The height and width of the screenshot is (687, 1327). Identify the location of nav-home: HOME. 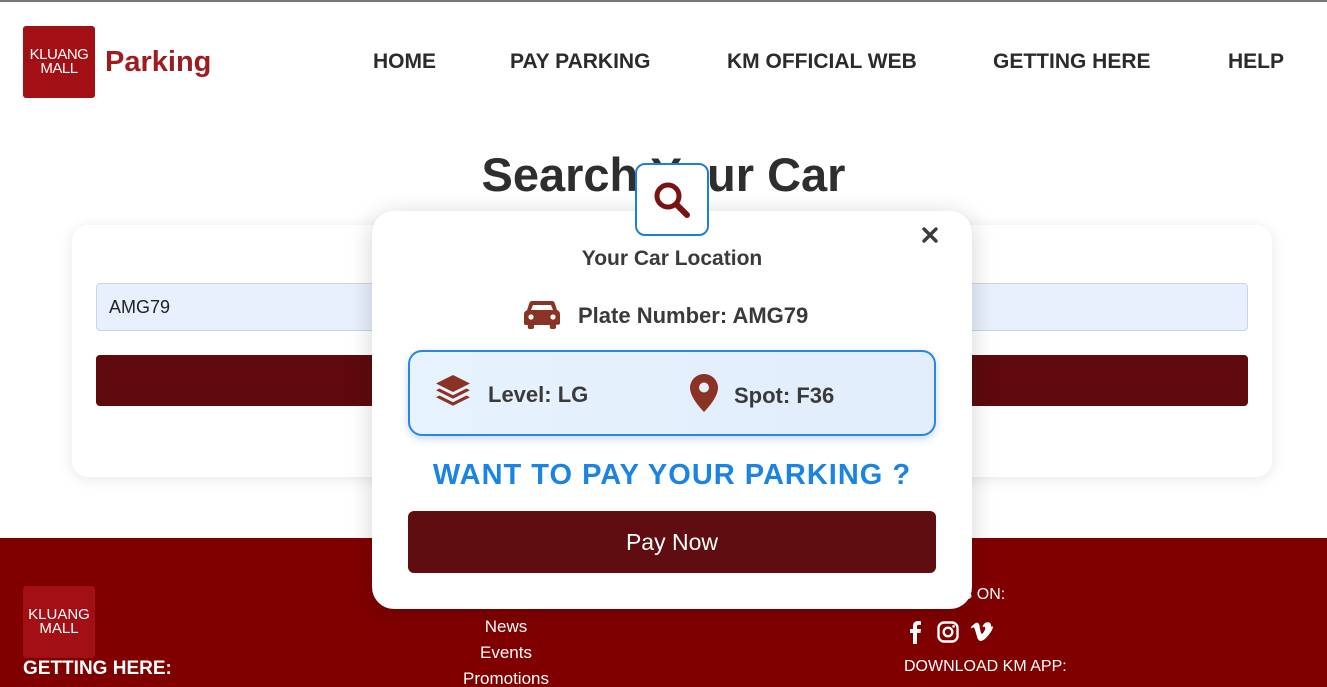
(404, 62).